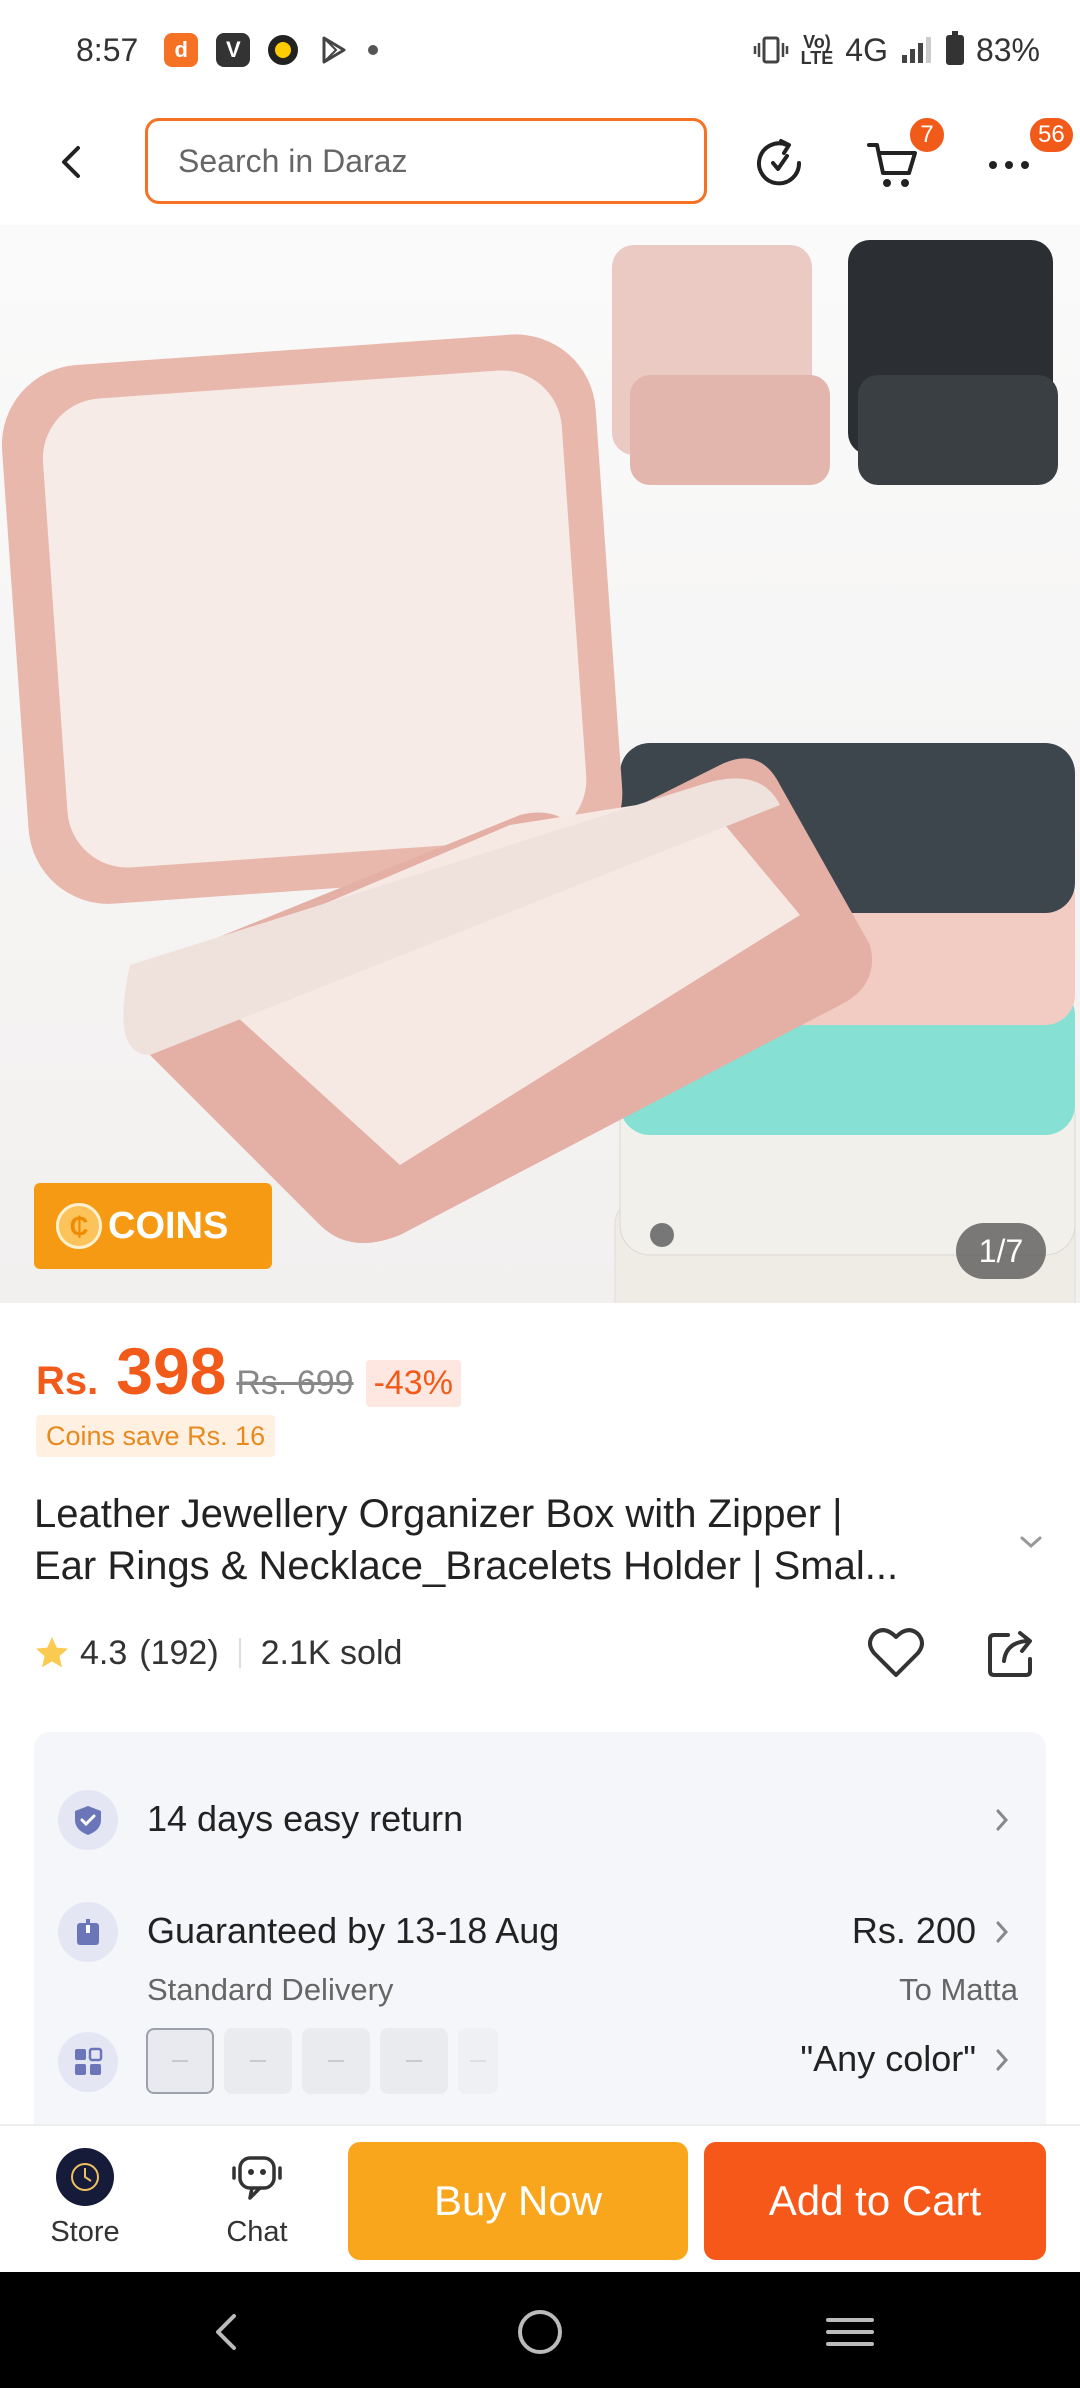 The image size is (1080, 2388). Describe the element at coordinates (875, 2201) in the screenshot. I see `add-to-cart-button: Add to Cart` at that location.